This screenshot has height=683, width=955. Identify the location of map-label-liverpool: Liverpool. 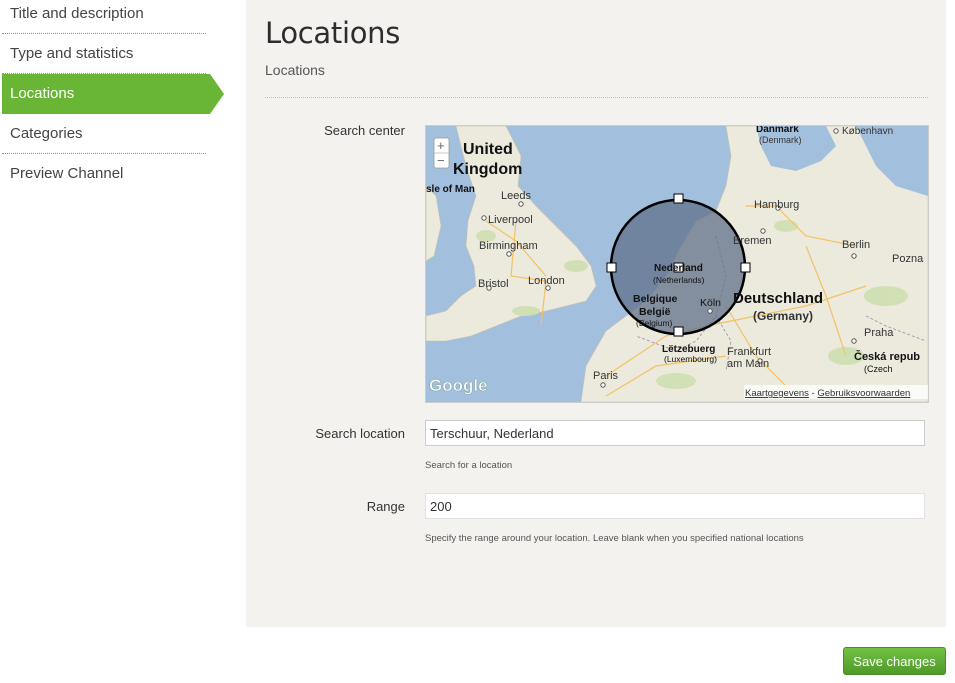
(510, 220).